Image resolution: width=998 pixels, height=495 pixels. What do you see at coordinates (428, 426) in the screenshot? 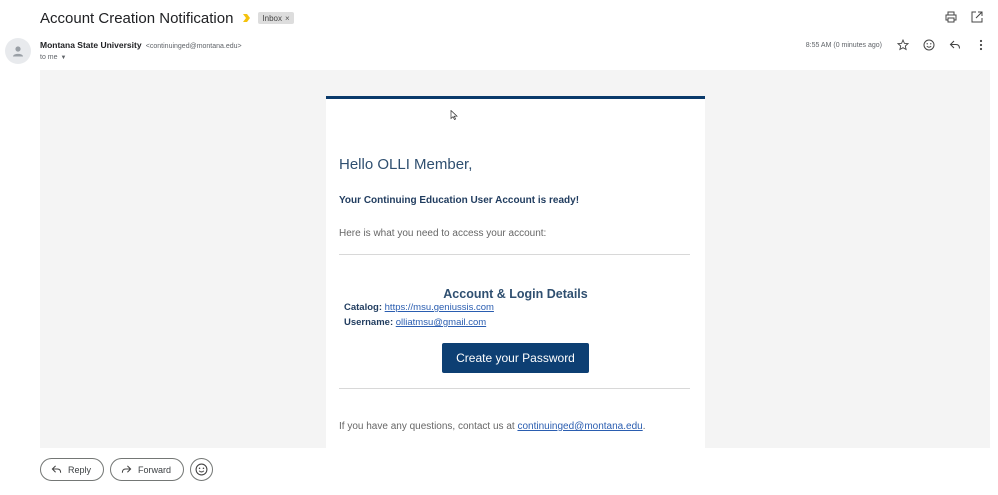
I see `questions-prefix: If you have any questions, contact us at` at bounding box center [428, 426].